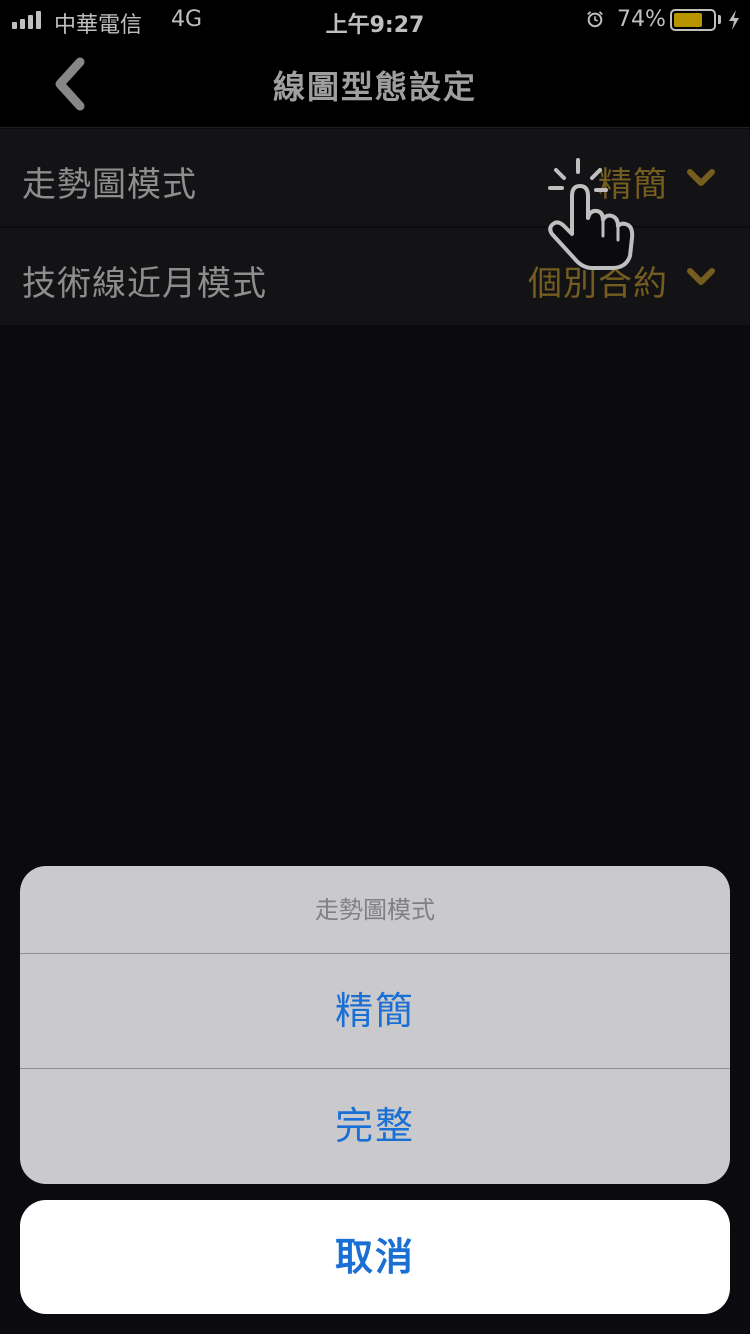 The image size is (750, 1334). I want to click on option-full: 完整, so click(375, 1126).